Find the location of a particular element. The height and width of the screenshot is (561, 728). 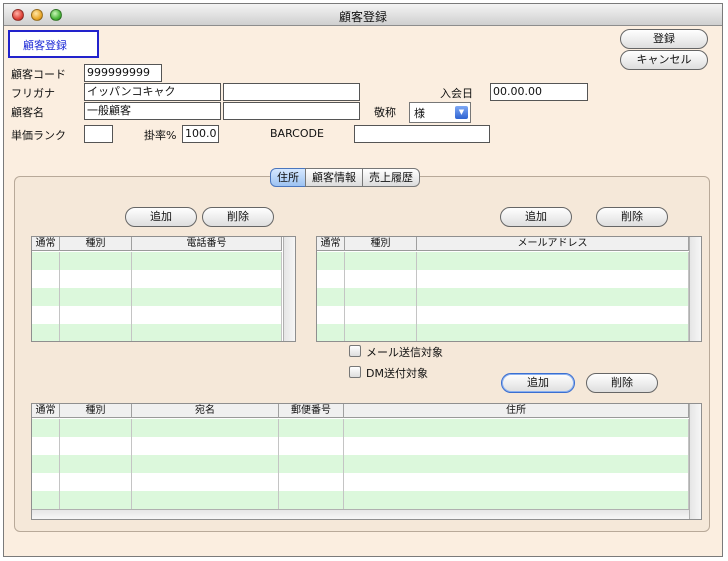

phone-table-header: 通常 種別 電話番号 is located at coordinates (157, 244).